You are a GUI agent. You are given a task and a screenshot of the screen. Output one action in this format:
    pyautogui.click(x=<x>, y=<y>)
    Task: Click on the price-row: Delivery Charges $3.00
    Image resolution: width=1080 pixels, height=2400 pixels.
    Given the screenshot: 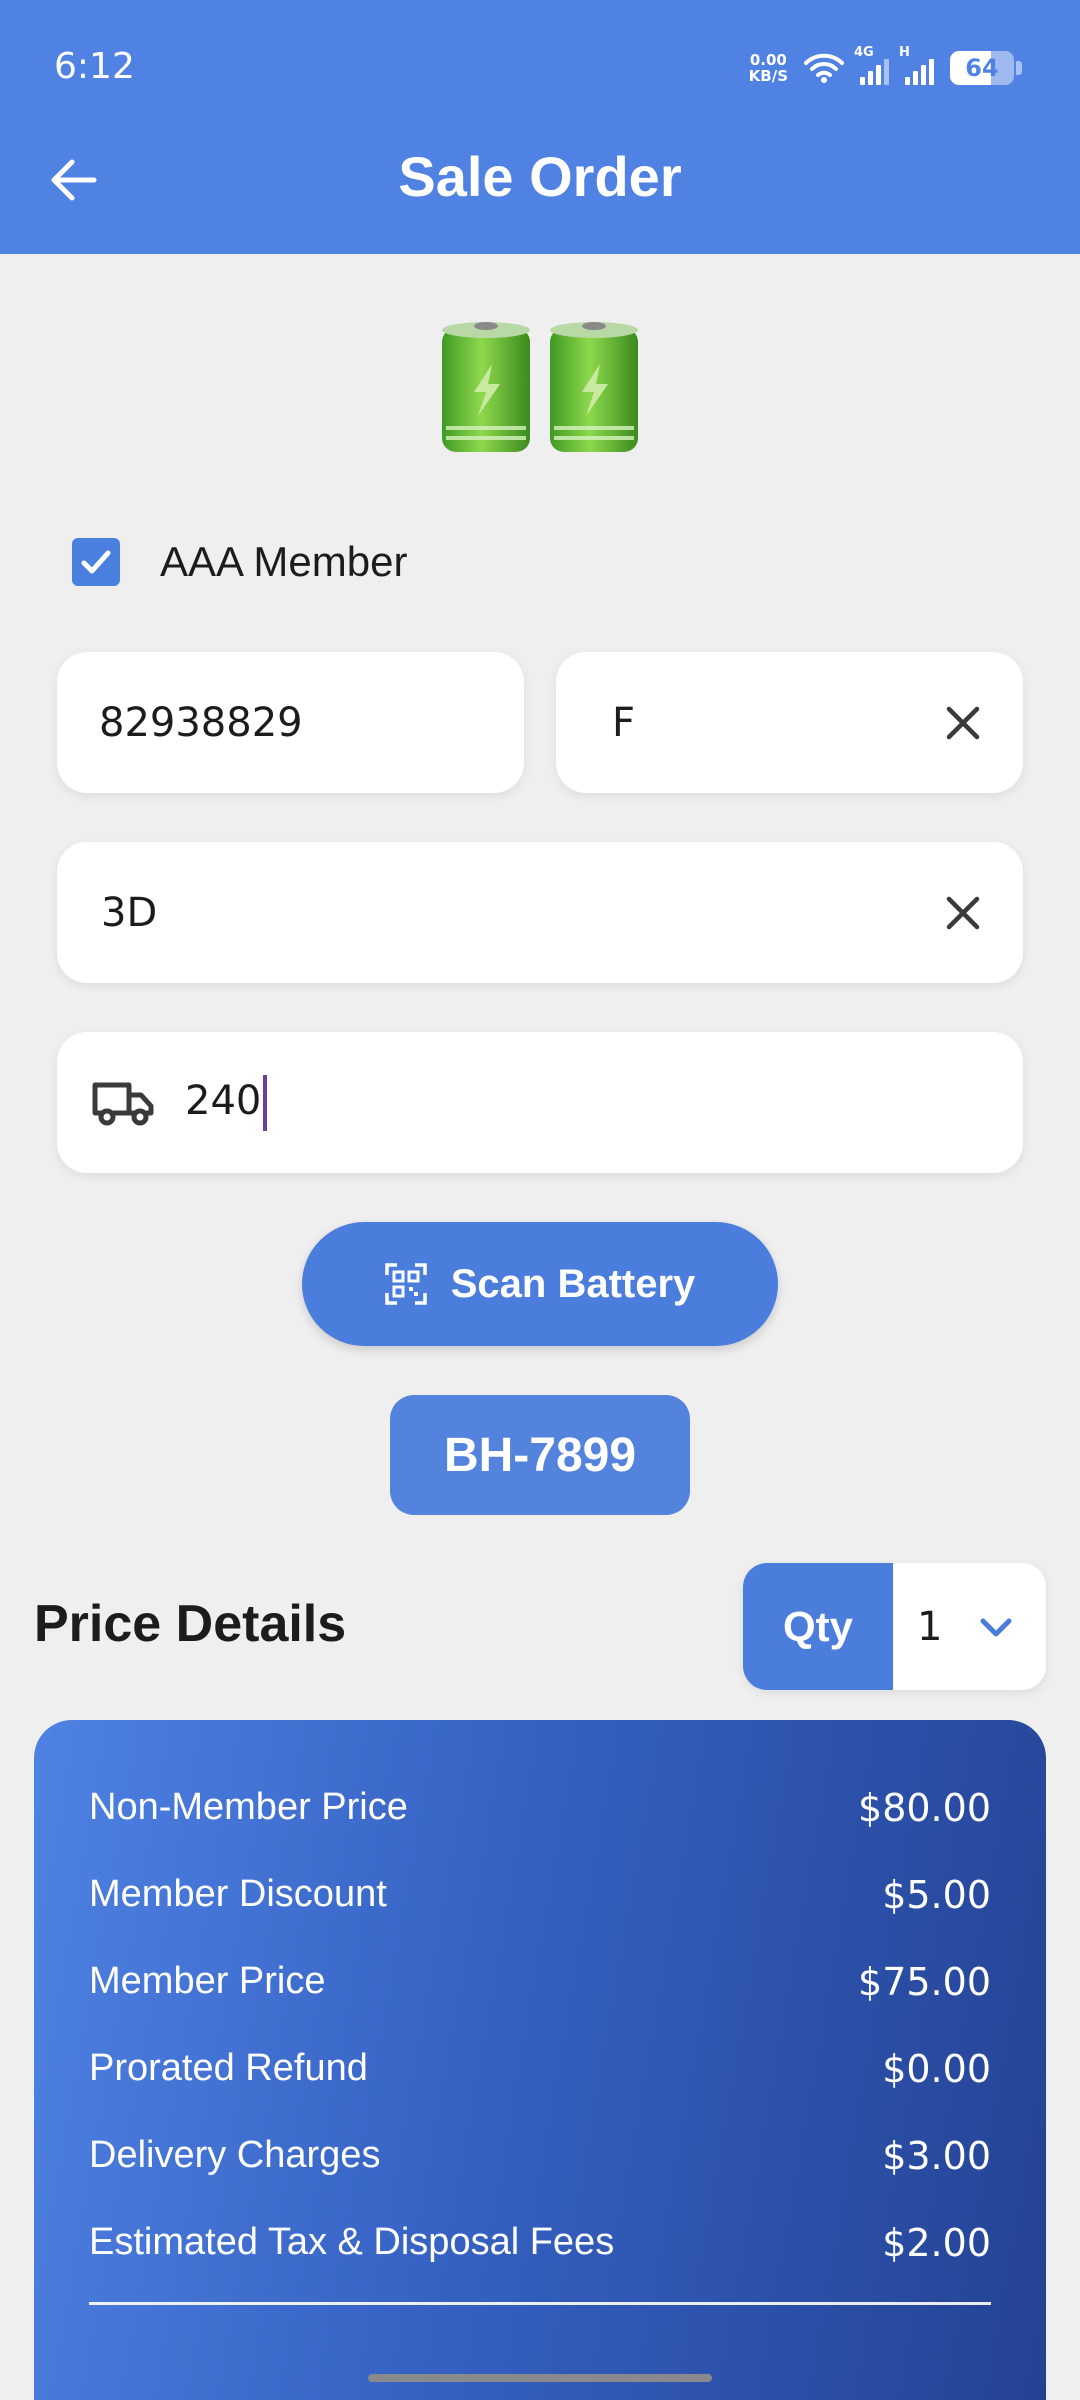 What is the action you would take?
    pyautogui.click(x=540, y=2177)
    